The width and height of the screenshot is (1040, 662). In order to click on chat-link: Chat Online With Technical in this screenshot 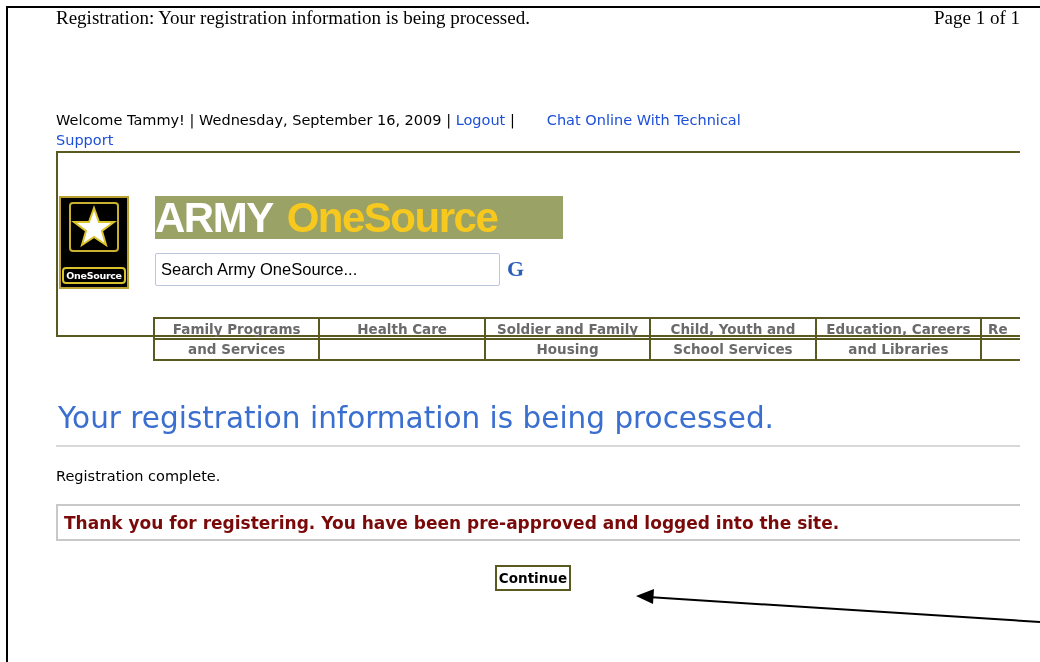, I will do `click(643, 120)`.